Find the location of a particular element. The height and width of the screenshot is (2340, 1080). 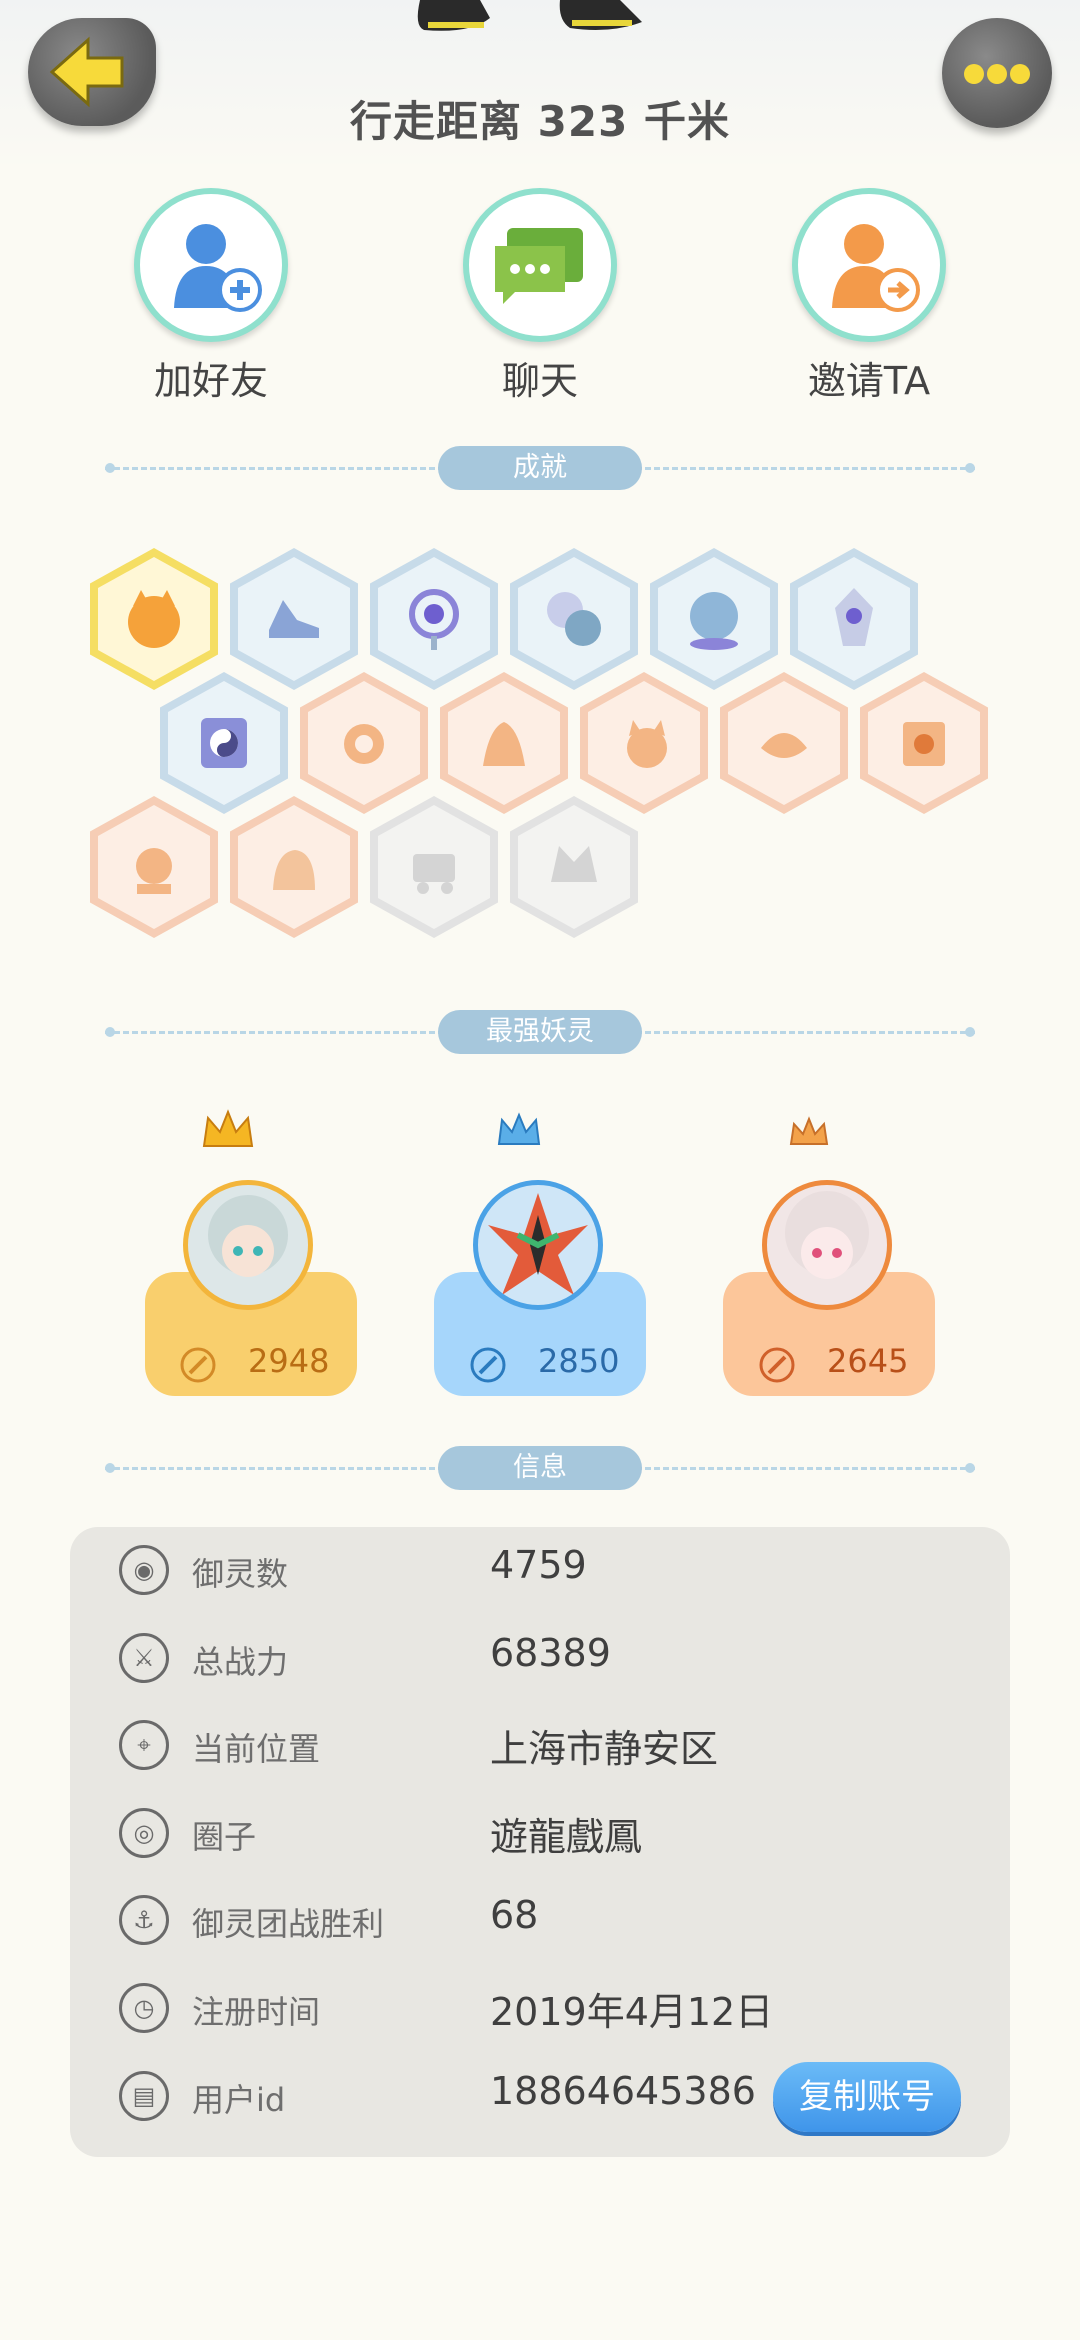

avatar-shoes-icon is located at coordinates (529, 15).